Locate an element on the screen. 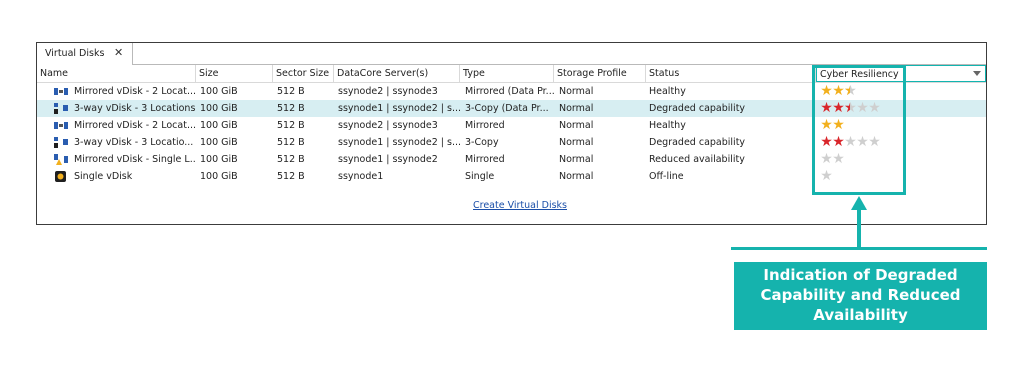 This screenshot has height=375, width=1024. mirrored-vdisk-warning-icon is located at coordinates (61, 159).